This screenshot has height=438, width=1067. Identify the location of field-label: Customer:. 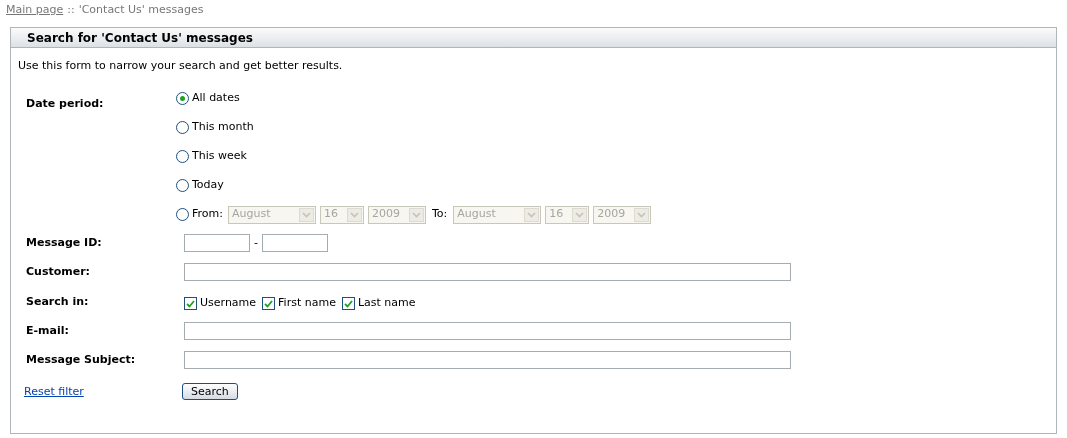
(58, 271).